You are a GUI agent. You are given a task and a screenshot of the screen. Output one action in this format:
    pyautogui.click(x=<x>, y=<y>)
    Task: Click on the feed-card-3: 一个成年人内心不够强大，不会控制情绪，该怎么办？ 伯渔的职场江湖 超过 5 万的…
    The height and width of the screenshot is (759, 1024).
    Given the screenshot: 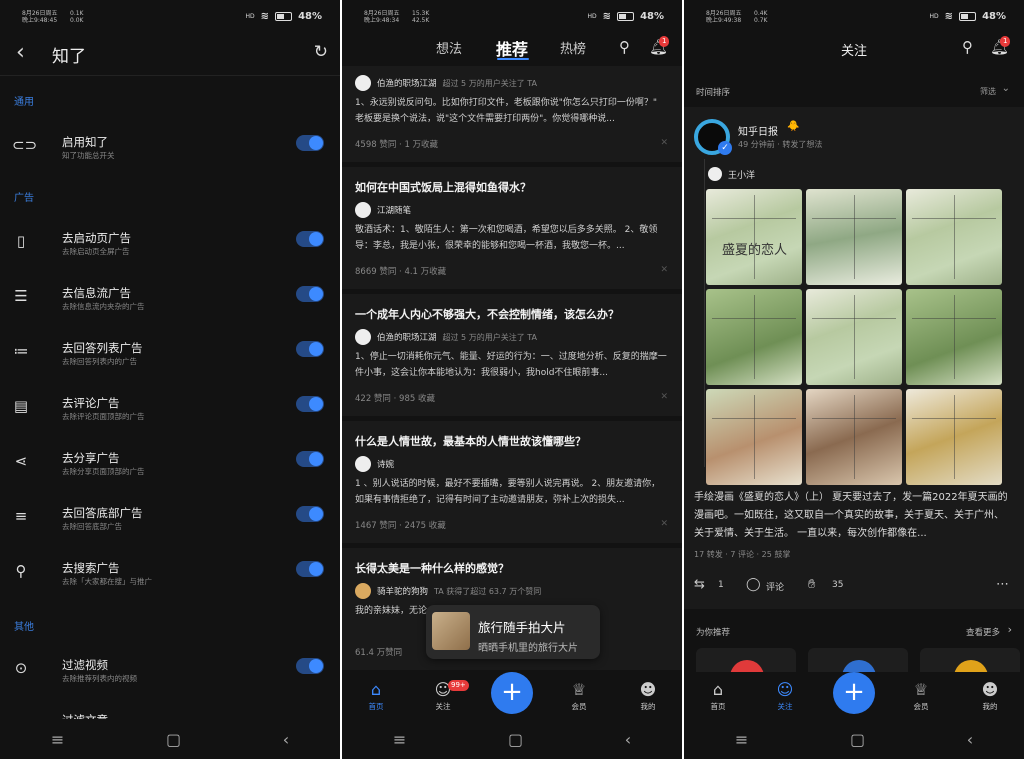 What is the action you would take?
    pyautogui.click(x=512, y=355)
    